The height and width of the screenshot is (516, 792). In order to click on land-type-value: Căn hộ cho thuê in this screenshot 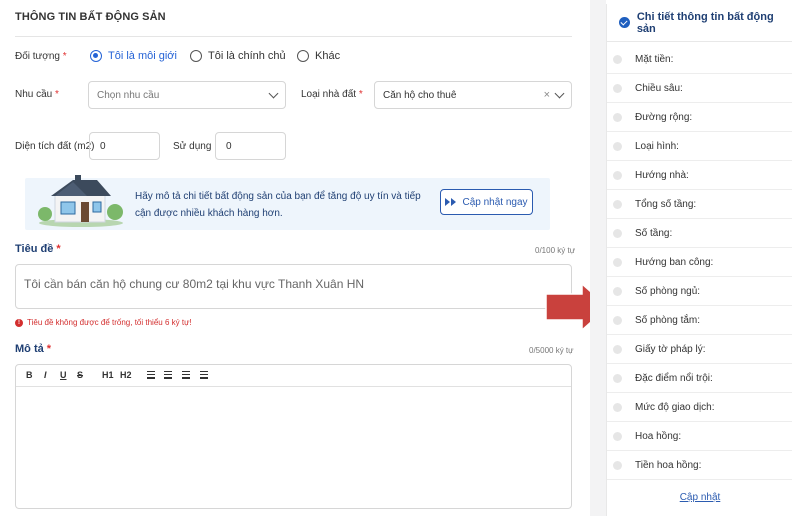, I will do `click(420, 95)`.